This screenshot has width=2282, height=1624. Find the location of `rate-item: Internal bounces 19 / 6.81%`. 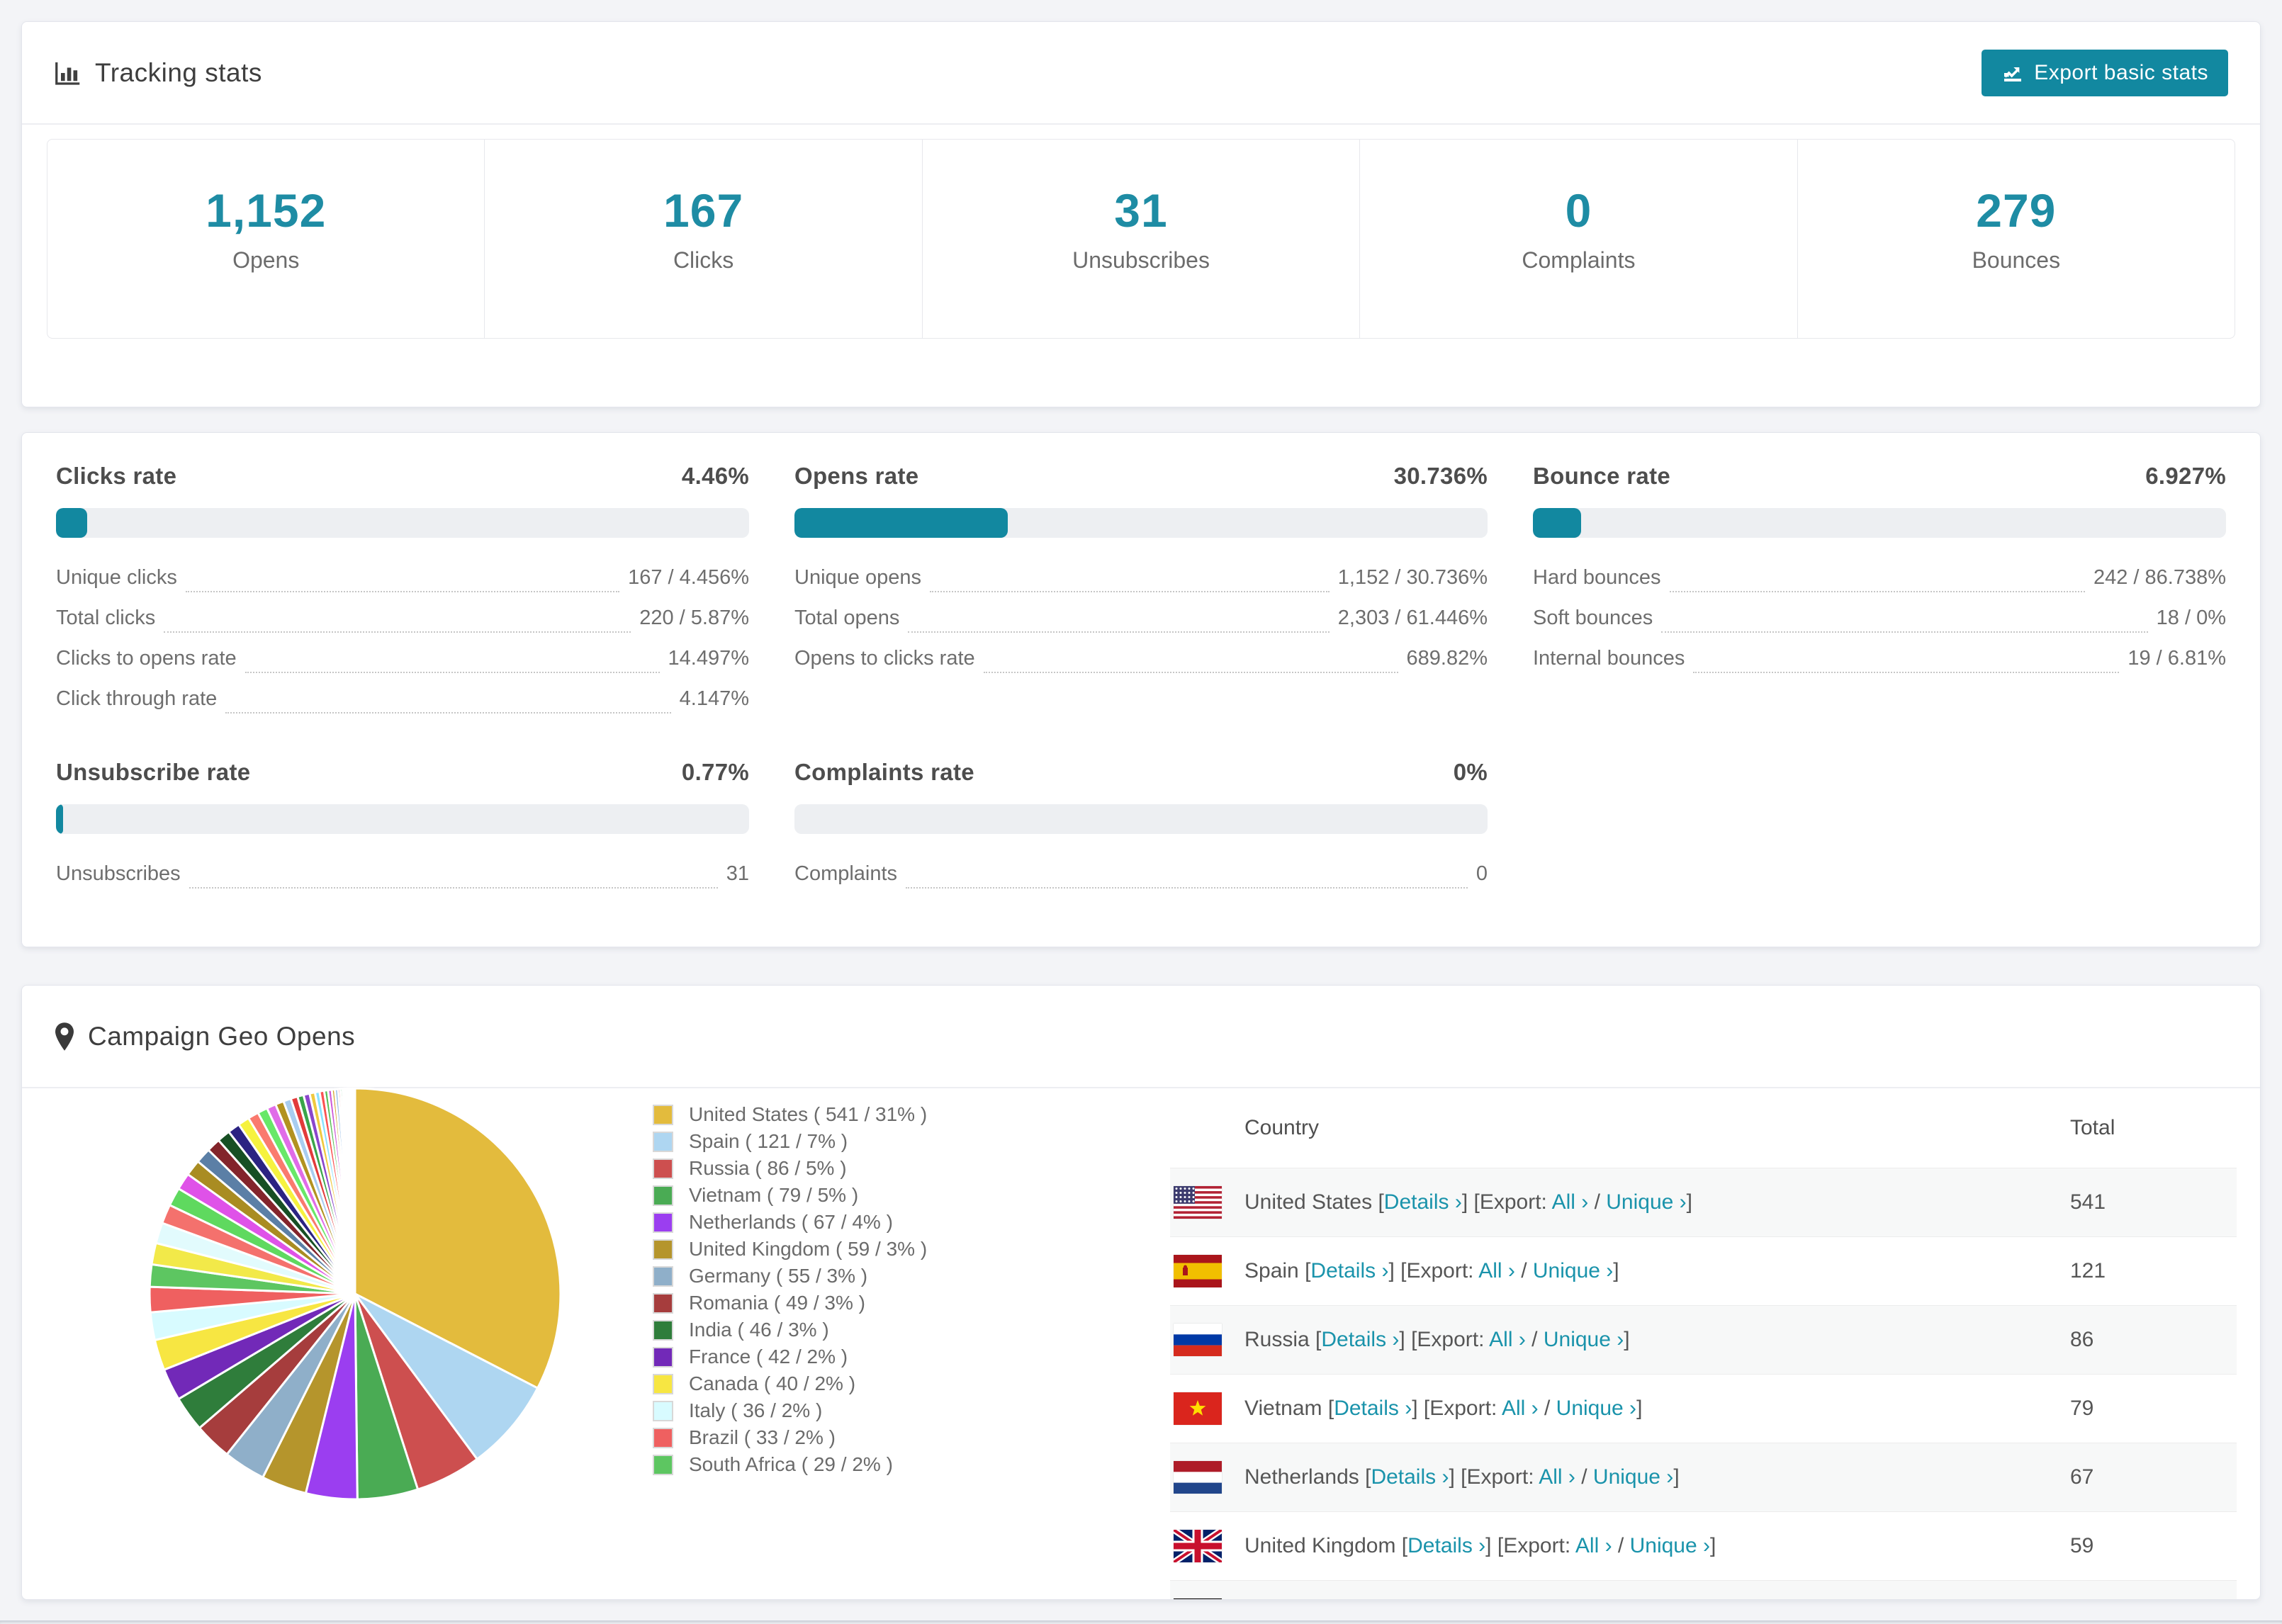

rate-item: Internal bounces 19 / 6.81% is located at coordinates (1879, 667).